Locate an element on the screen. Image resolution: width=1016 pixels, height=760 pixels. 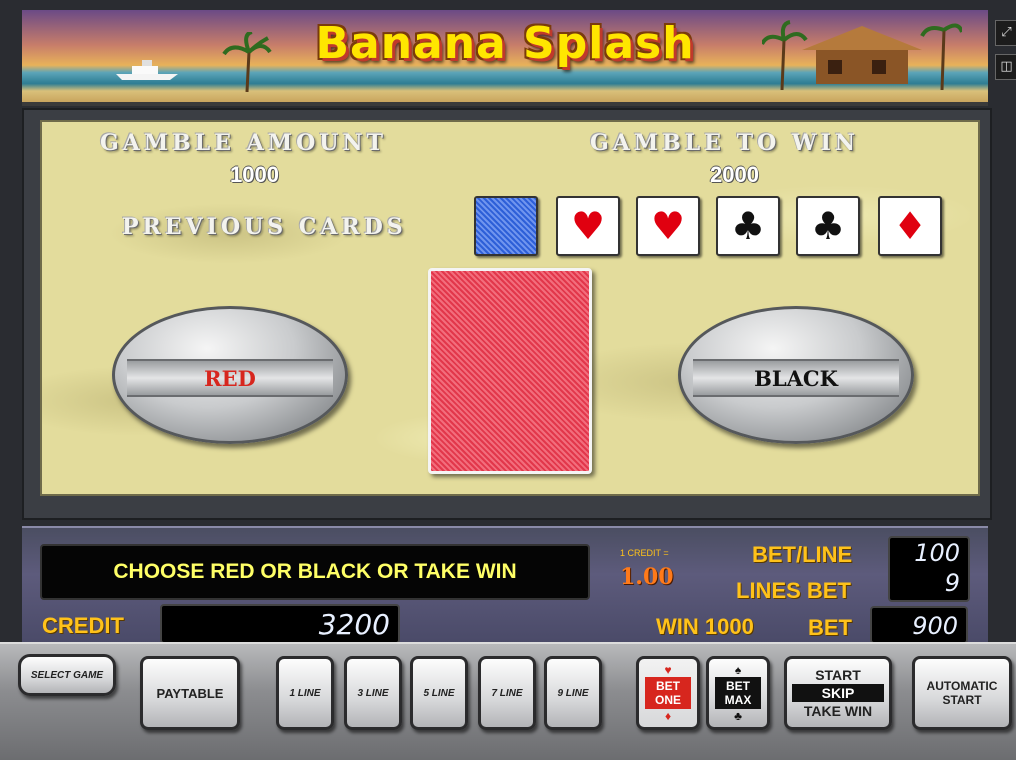
gamble-to-win-value: 2000 is located at coordinates (734, 174).